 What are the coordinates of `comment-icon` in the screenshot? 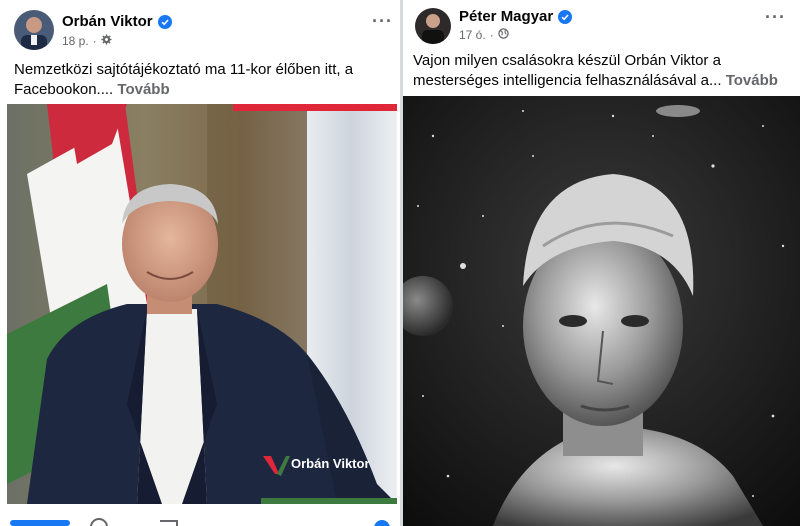 It's located at (99, 522).